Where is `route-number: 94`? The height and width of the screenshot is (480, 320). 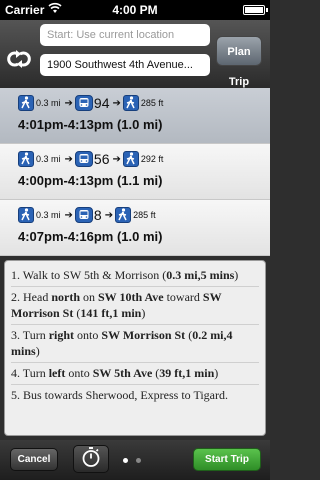 route-number: 94 is located at coordinates (101, 103).